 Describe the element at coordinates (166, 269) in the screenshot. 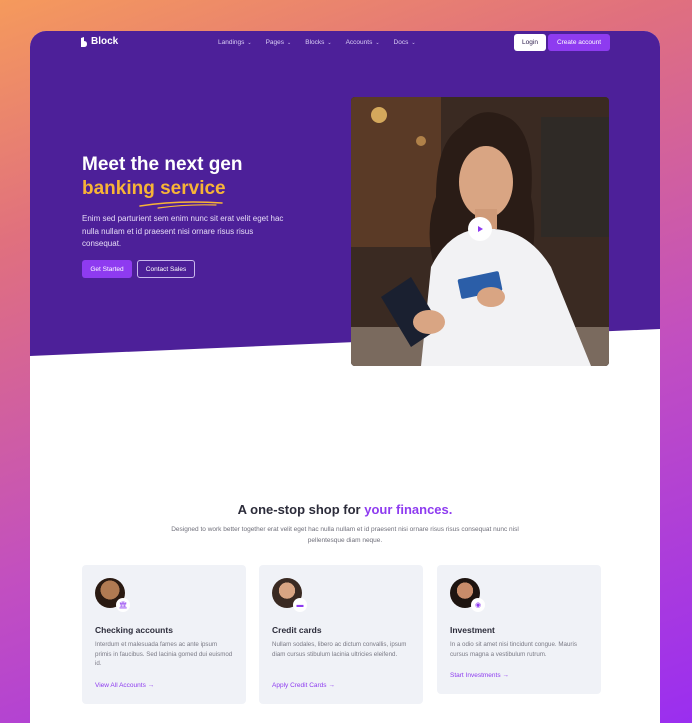

I see `contact-sales-button: Contact Sales` at that location.